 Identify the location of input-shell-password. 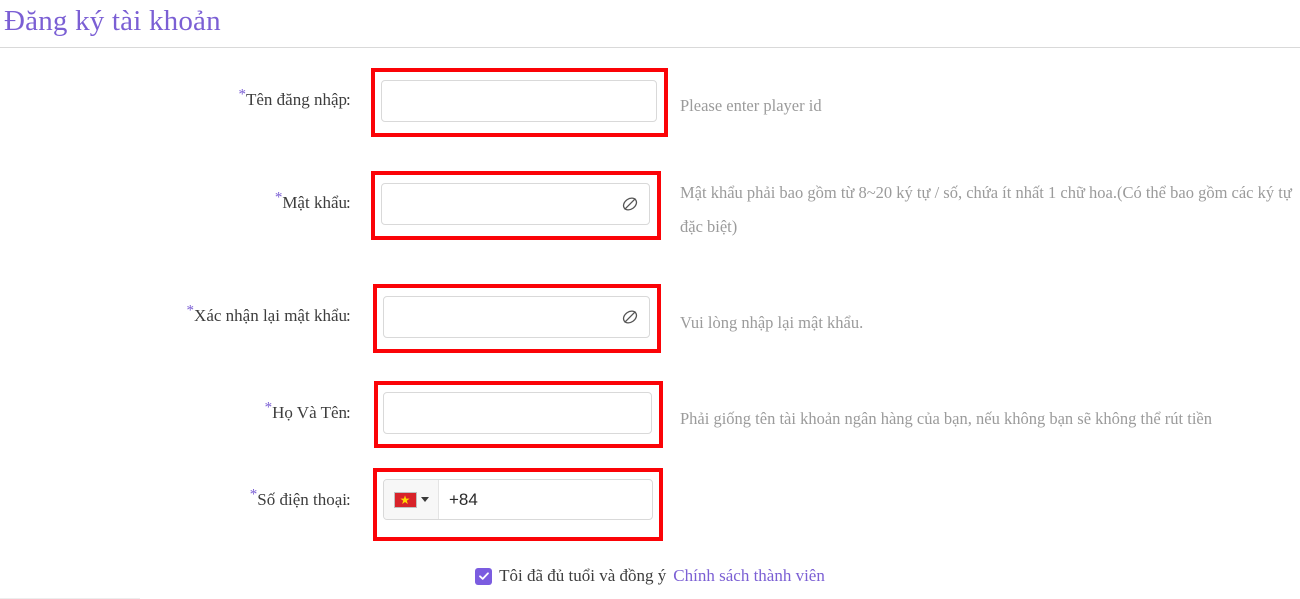
(515, 204).